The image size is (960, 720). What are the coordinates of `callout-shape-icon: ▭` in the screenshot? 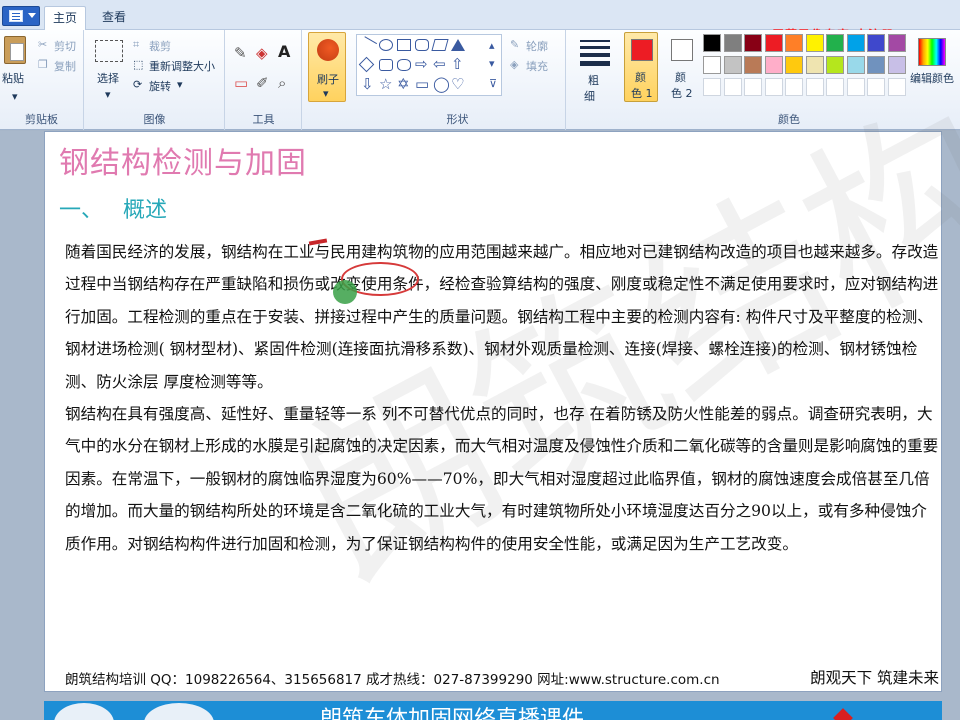 It's located at (422, 84).